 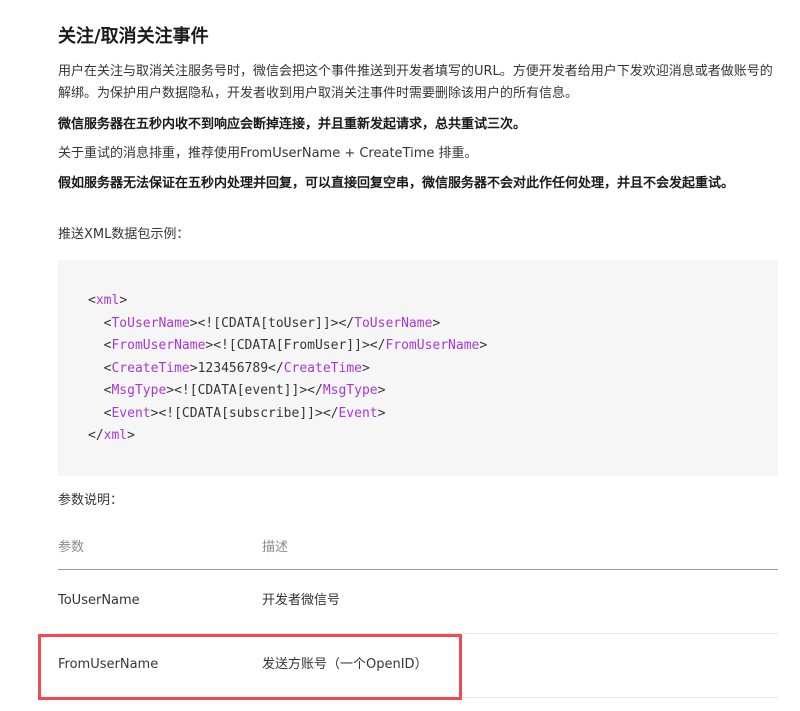 What do you see at coordinates (233, 368) in the screenshot?
I see `code-content: 123456789` at bounding box center [233, 368].